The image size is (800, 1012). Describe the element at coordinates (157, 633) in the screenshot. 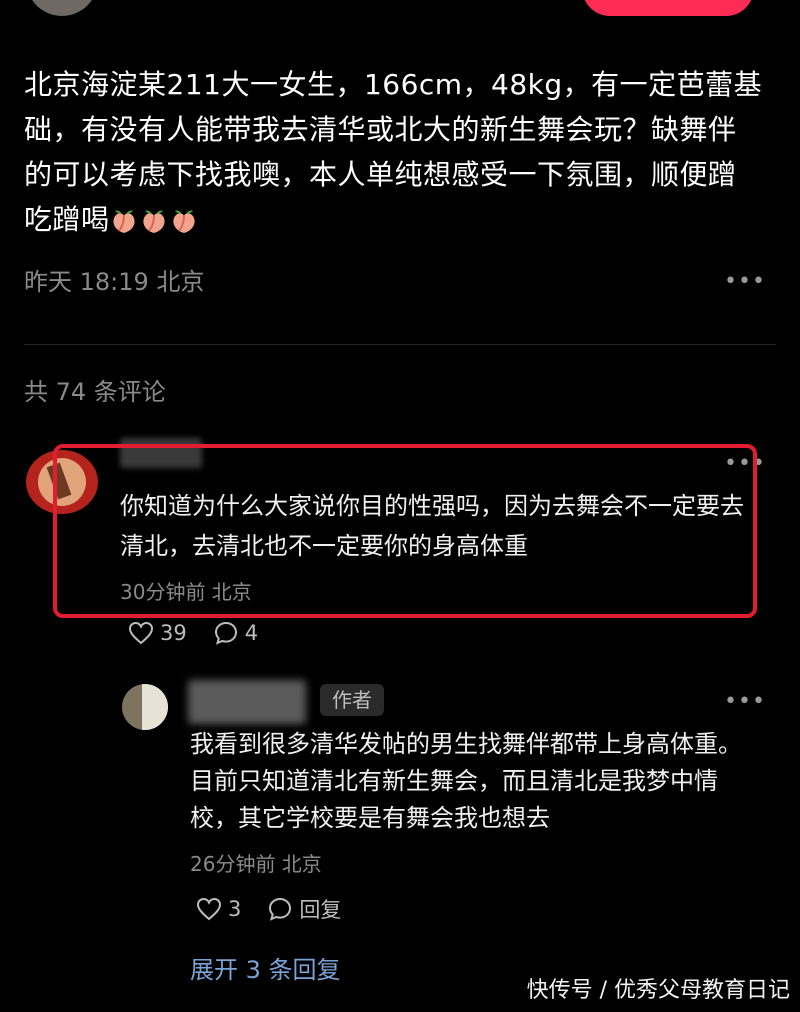

I see `like-button: 39` at that location.